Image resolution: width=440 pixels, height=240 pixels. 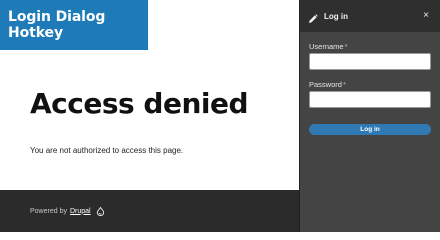 I want to click on page-title: Access denied, so click(x=139, y=103).